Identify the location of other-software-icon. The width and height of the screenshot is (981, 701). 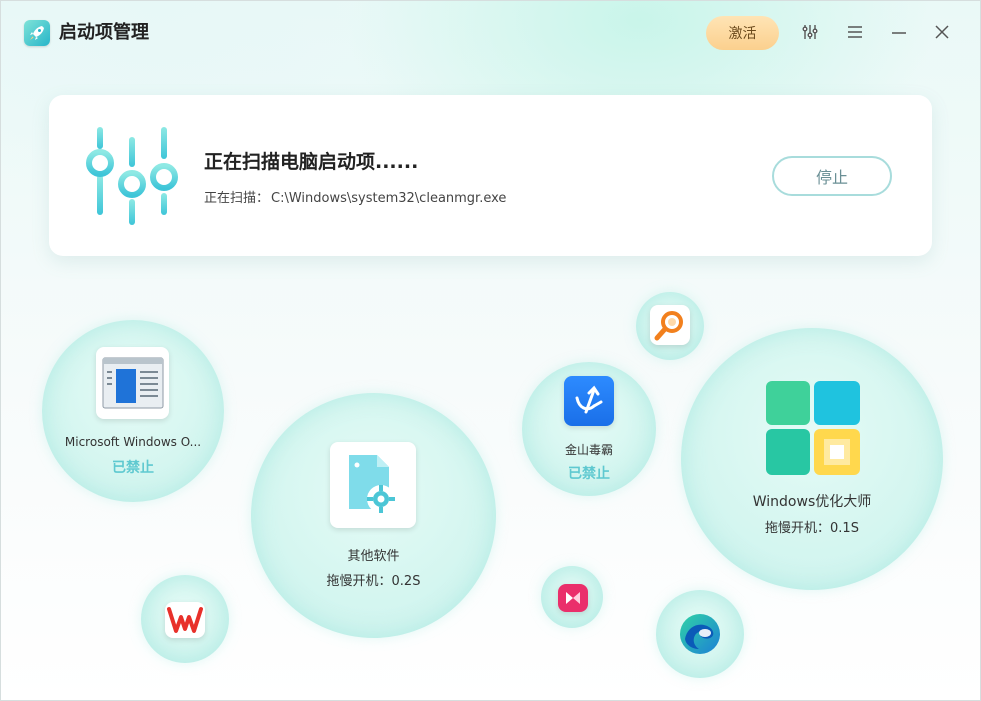
(373, 485).